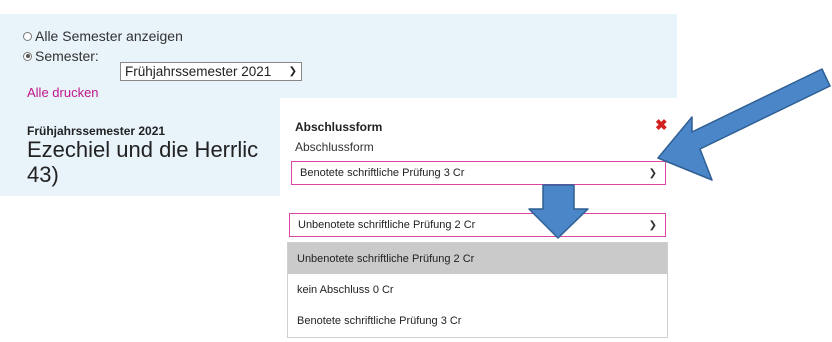 This screenshot has width=832, height=342. I want to click on down-arrow-icon, so click(558, 211).